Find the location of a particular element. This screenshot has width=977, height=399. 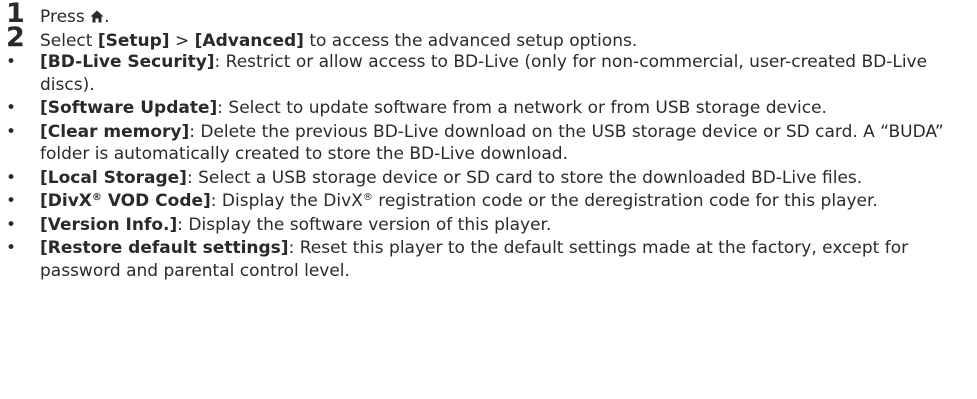

option-term: [Software Update] is located at coordinates (129, 108).